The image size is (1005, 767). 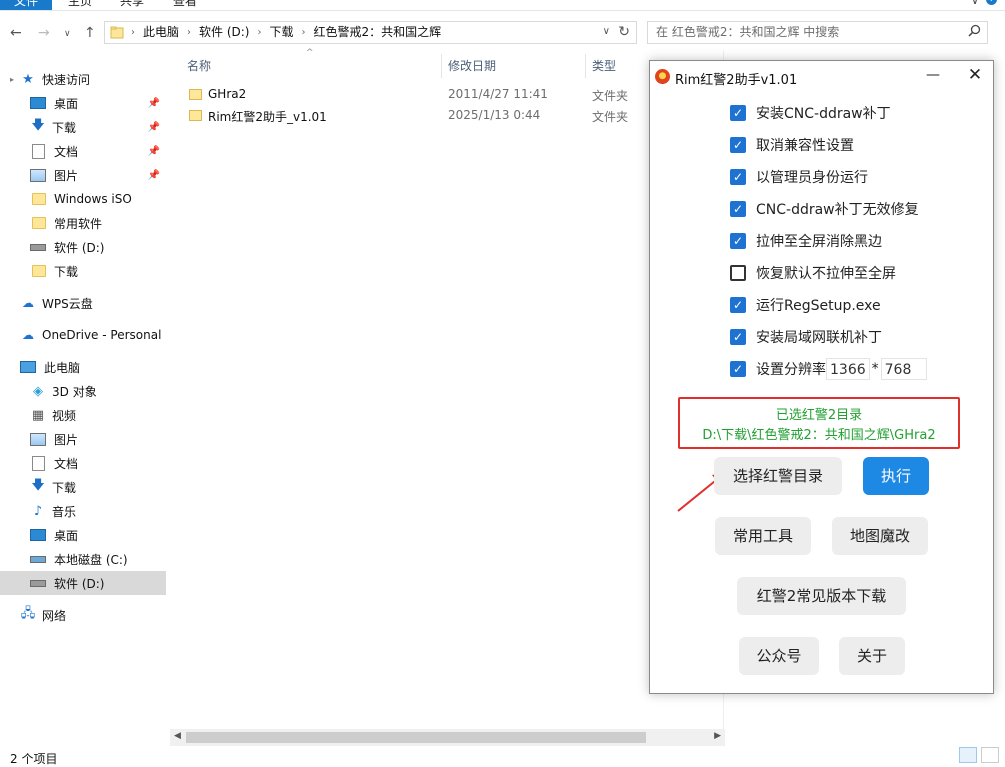 I want to click on scroll-right-icon: ▶, so click(x=717, y=736).